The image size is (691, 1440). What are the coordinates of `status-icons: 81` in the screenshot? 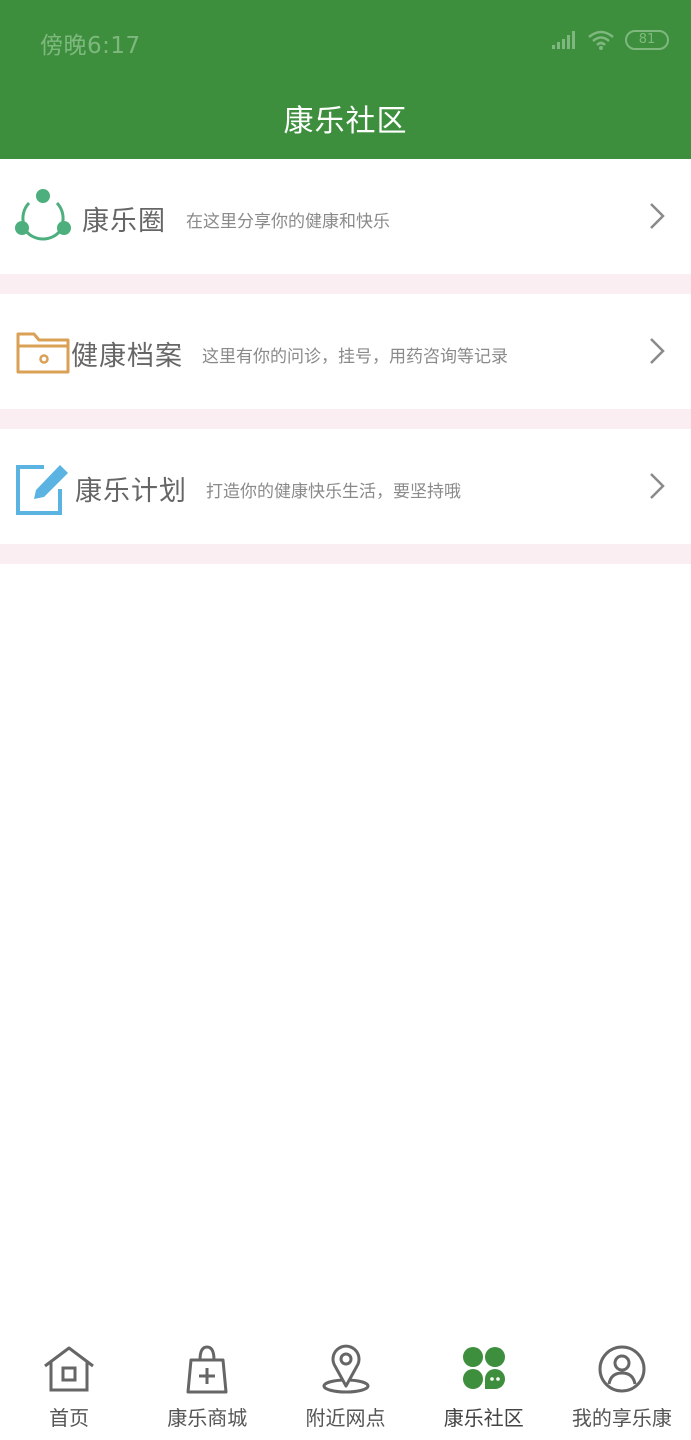 It's located at (610, 40).